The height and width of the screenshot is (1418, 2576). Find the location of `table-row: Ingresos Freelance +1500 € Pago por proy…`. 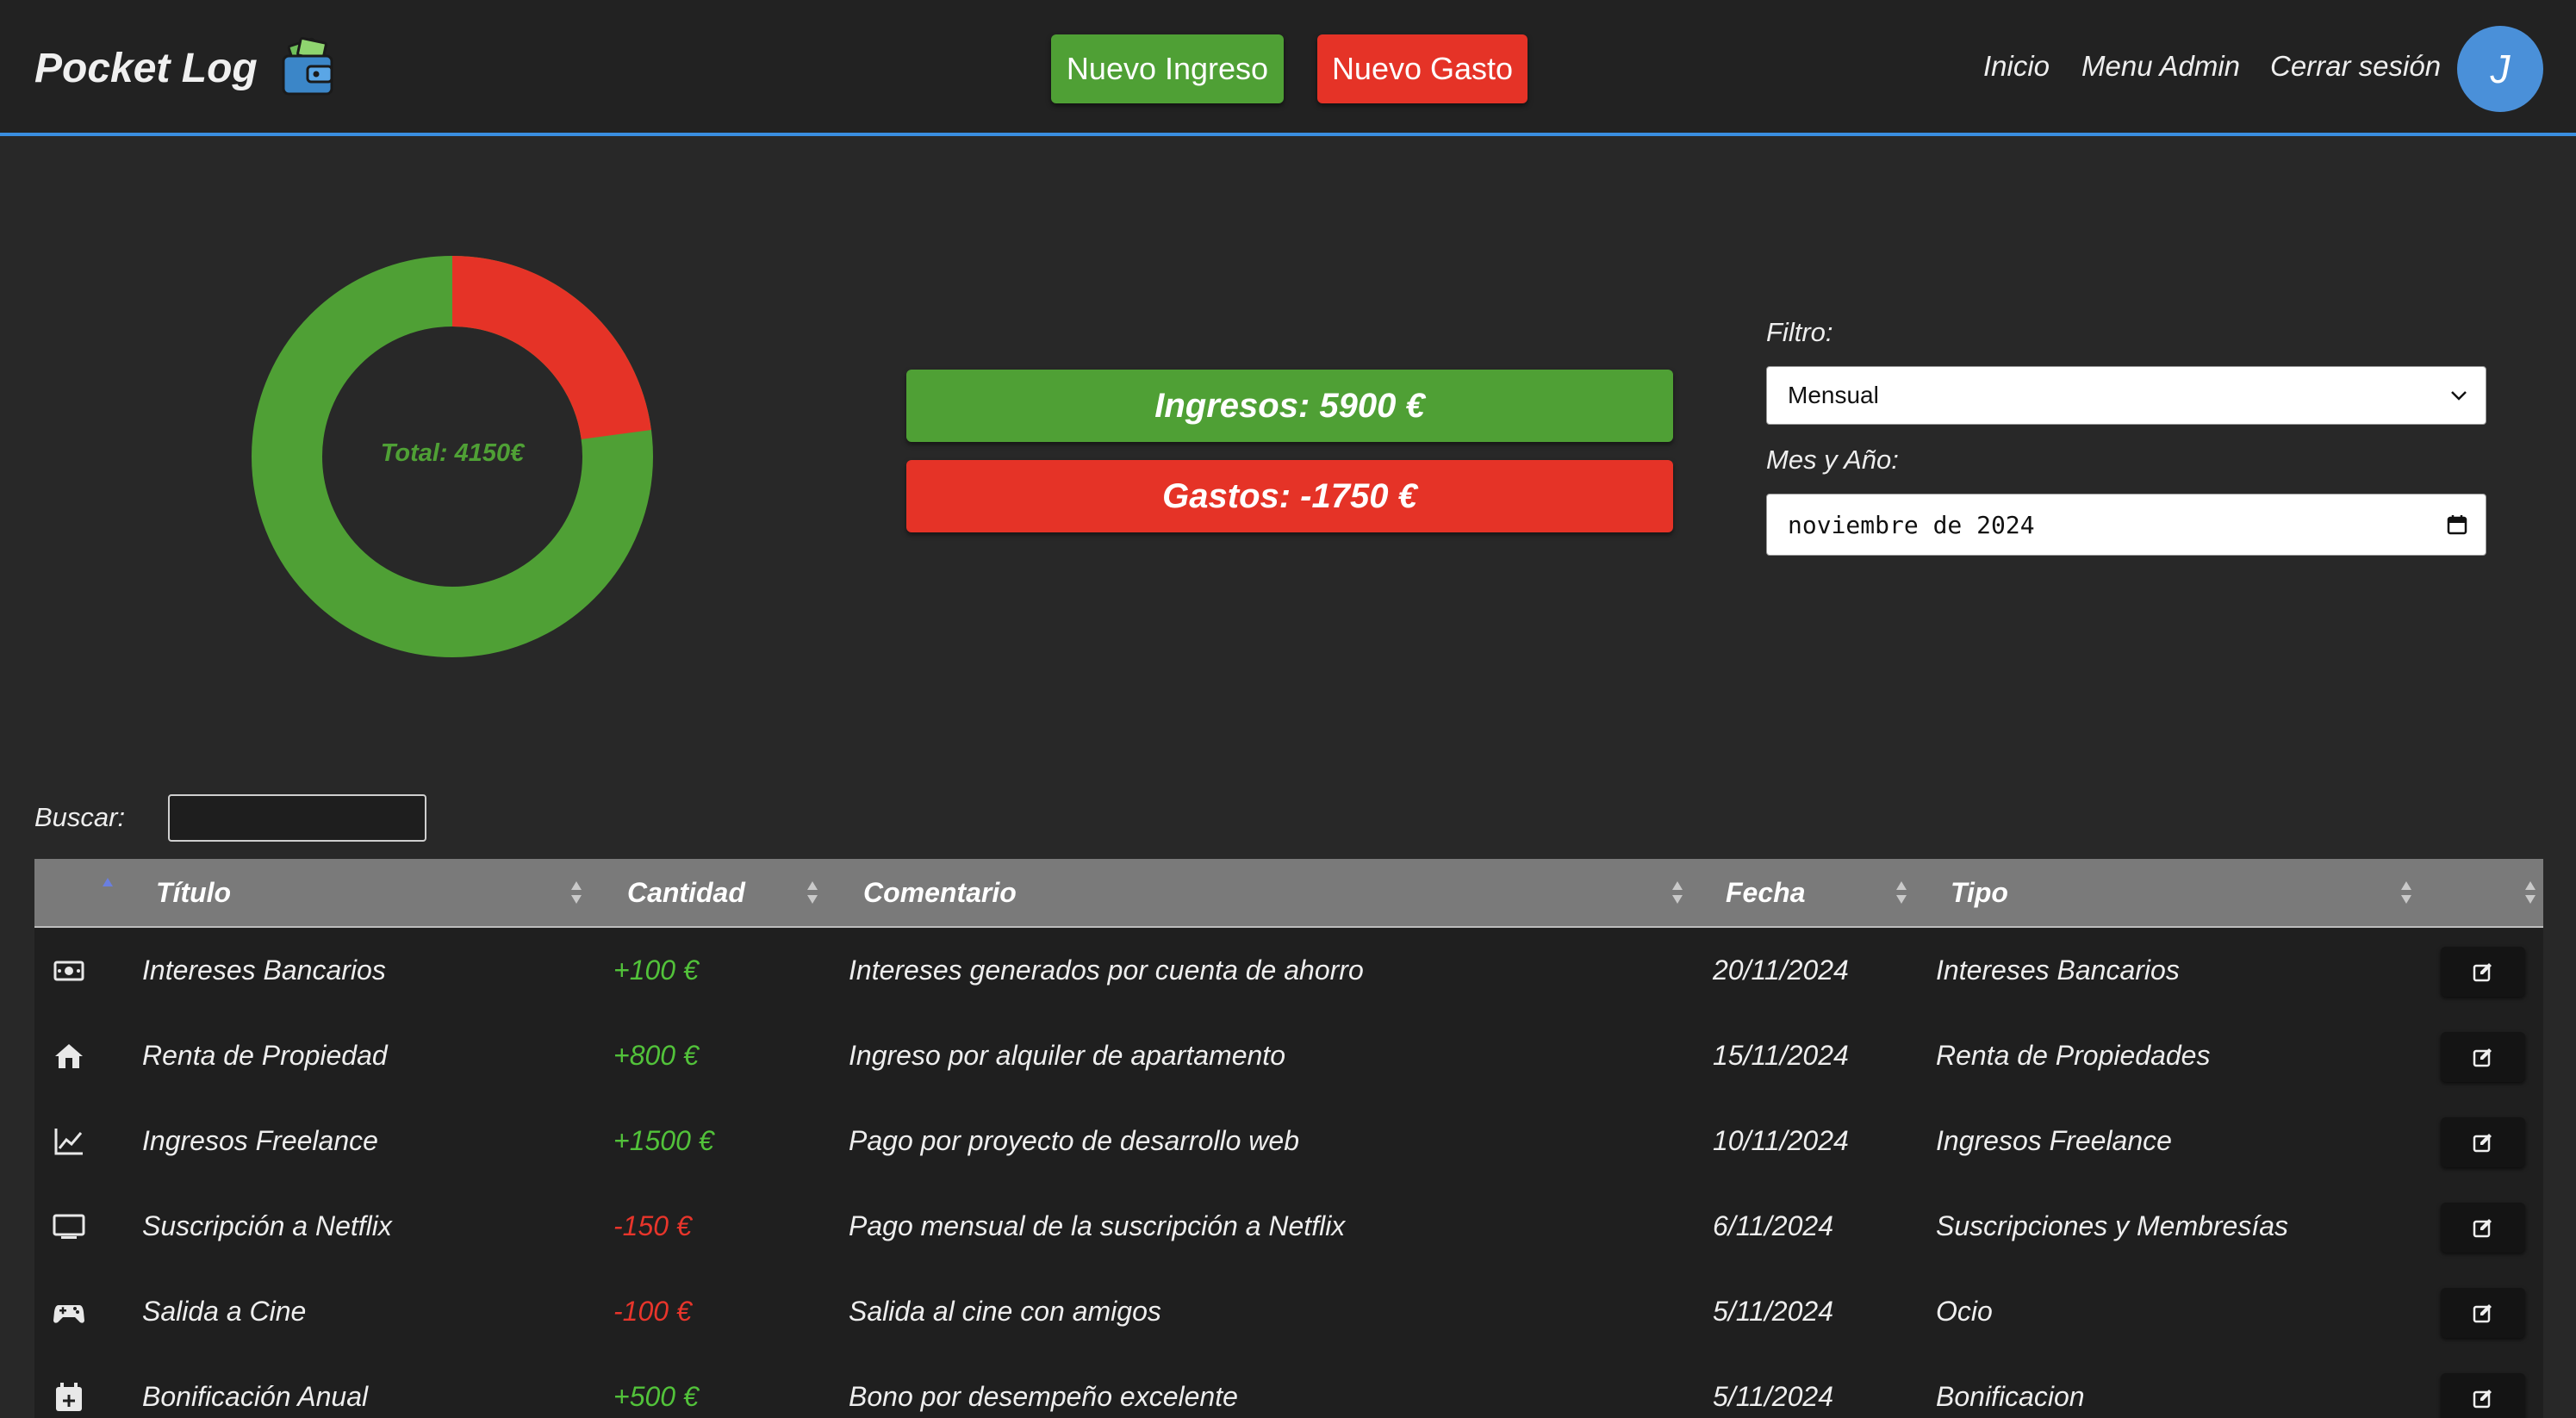

table-row: Ingresos Freelance +1500 € Pago por proy… is located at coordinates (1289, 1141).